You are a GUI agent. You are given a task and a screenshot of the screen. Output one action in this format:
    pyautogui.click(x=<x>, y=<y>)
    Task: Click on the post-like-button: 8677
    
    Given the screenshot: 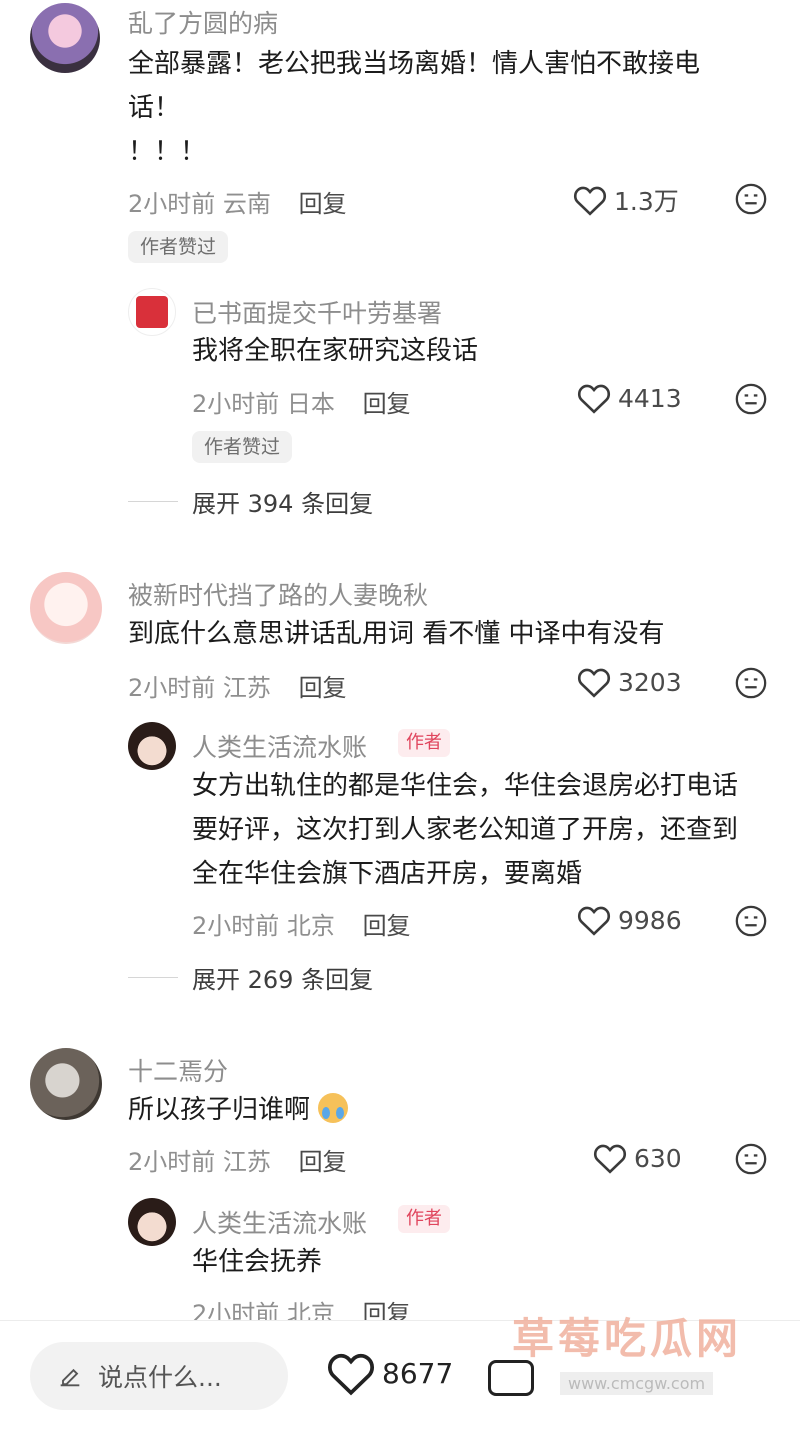 What is the action you would take?
    pyautogui.click(x=389, y=1373)
    